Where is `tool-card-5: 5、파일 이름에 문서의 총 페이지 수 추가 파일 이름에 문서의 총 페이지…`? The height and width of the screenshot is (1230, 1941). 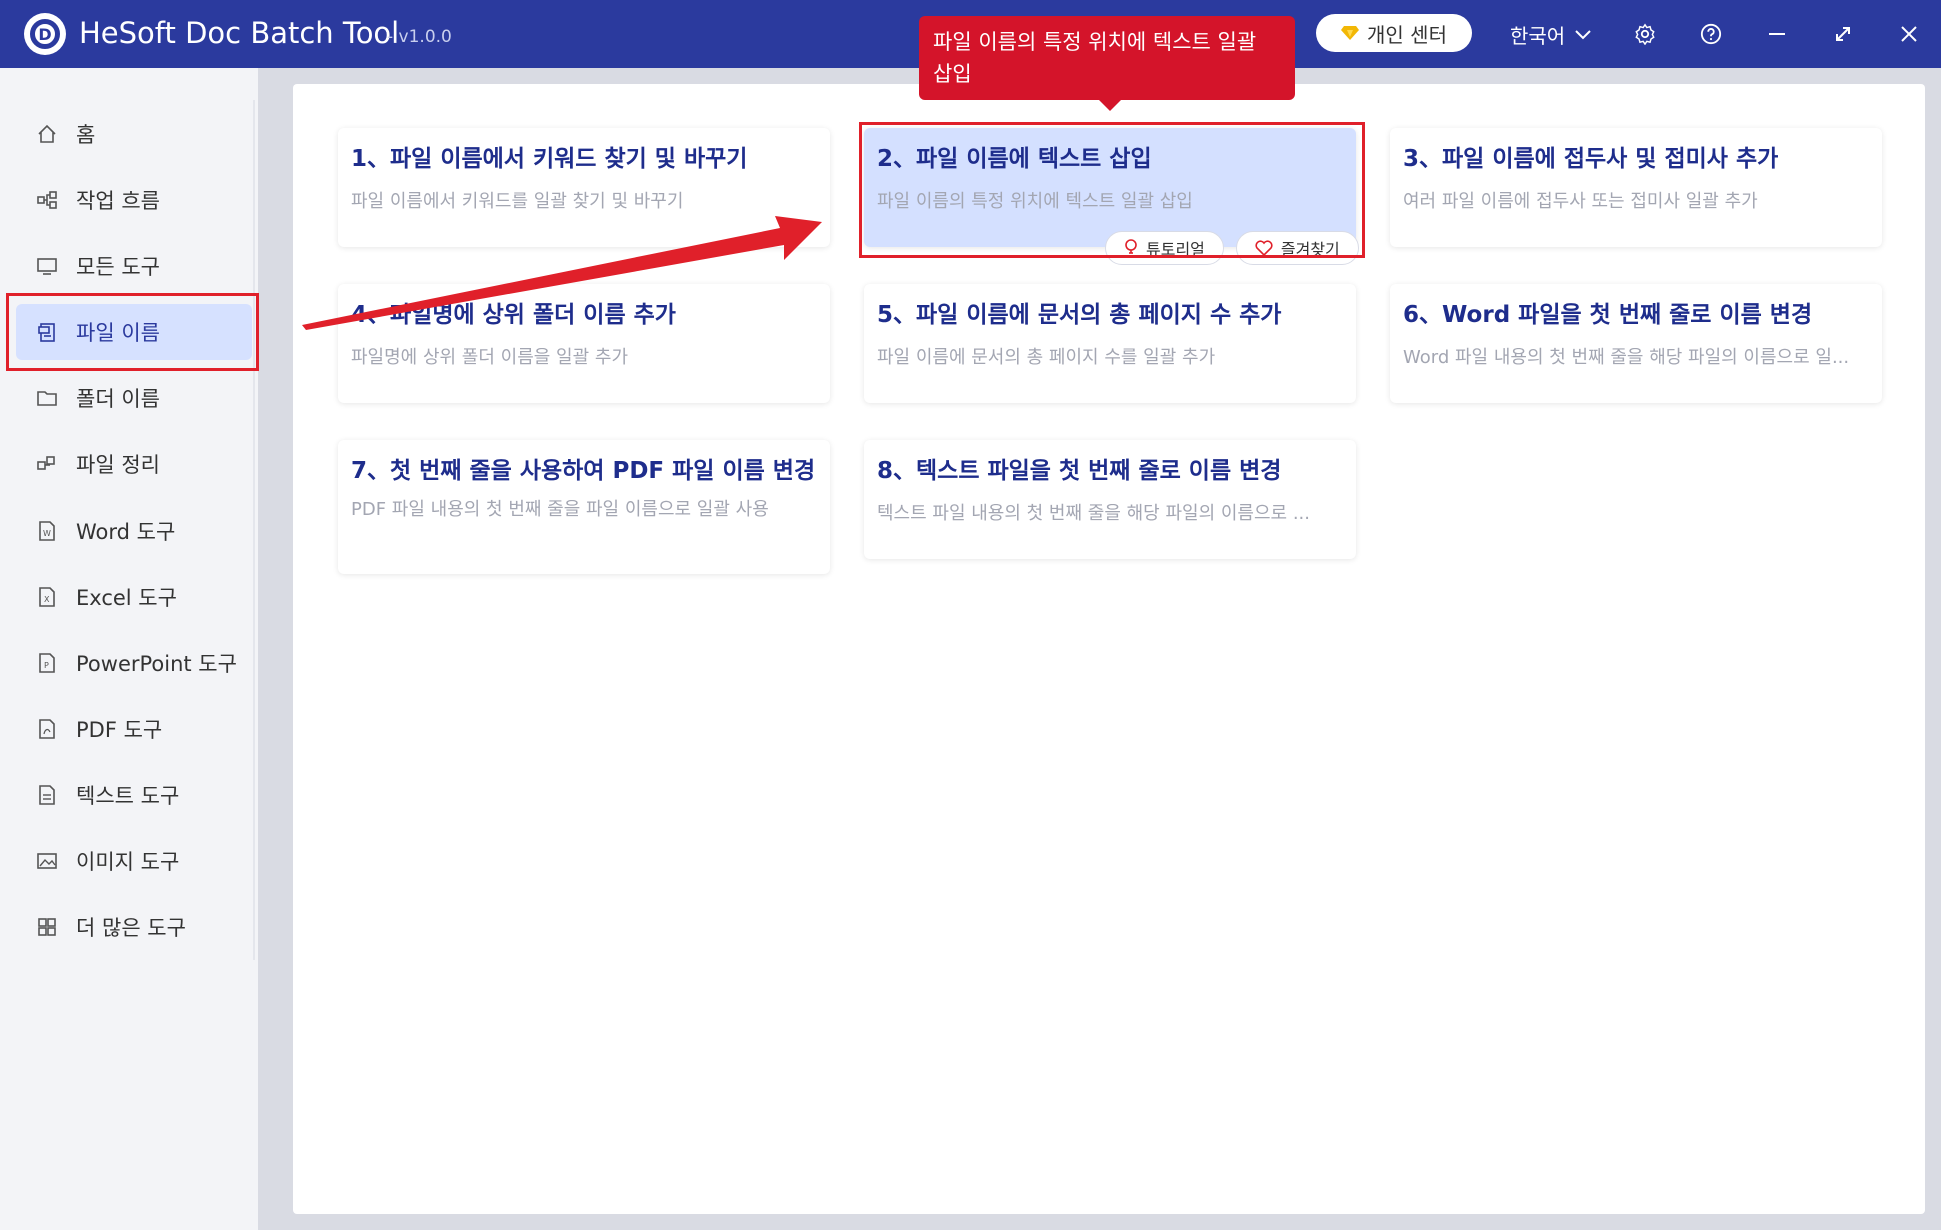 tool-card-5: 5、파일 이름에 문서의 총 페이지 수 추가 파일 이름에 문서의 총 페이지… is located at coordinates (1110, 343).